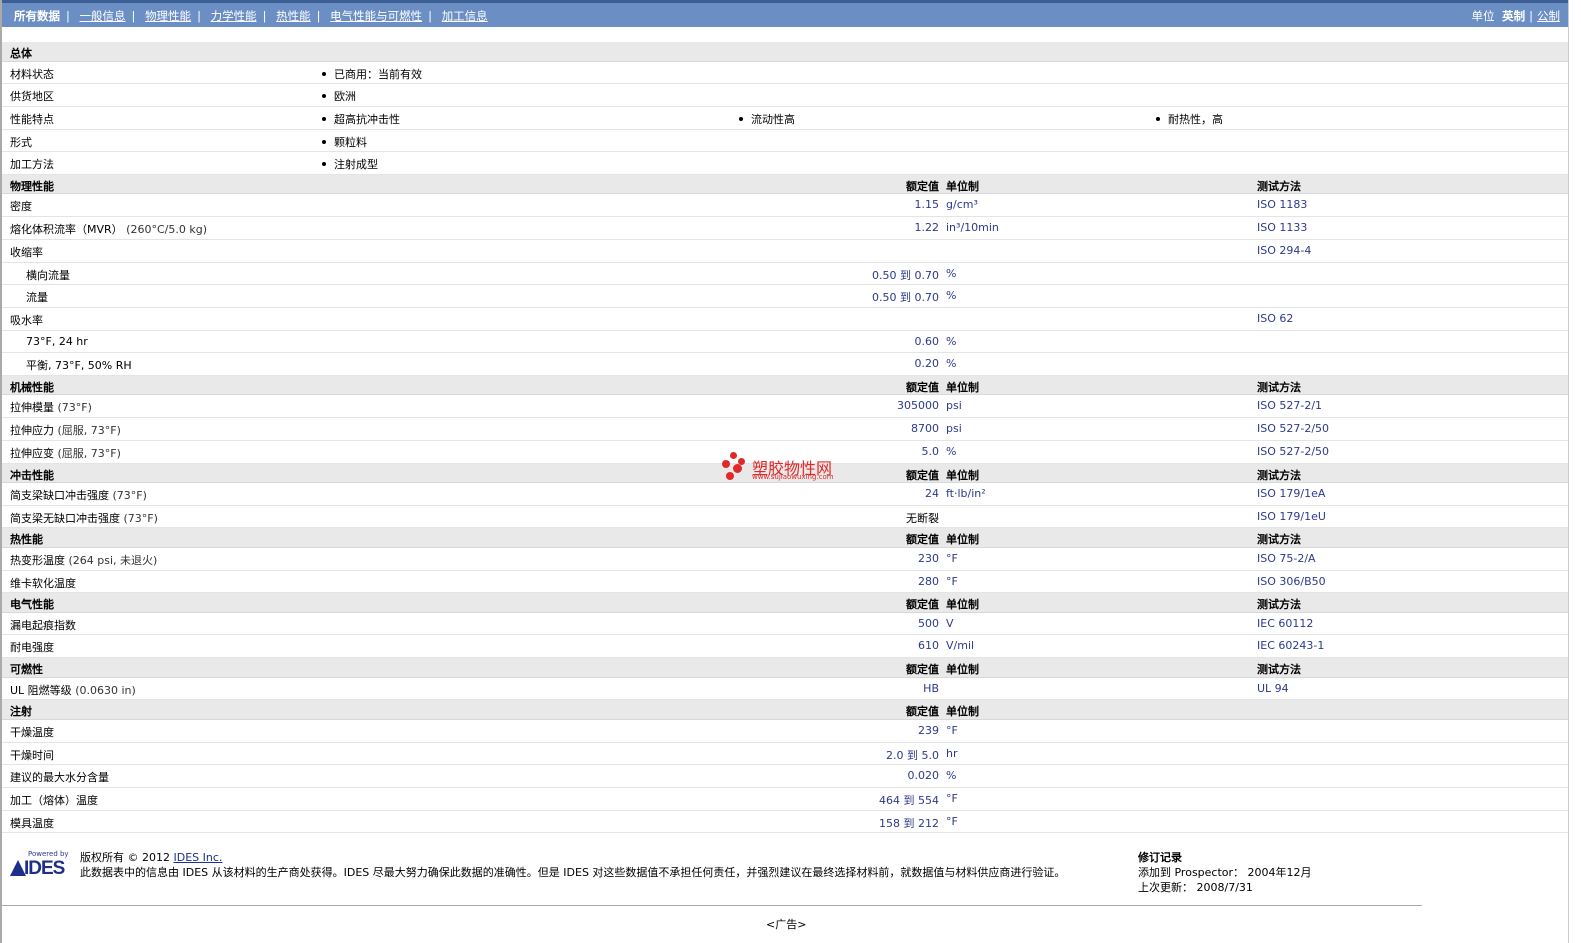 This screenshot has height=943, width=1581. I want to click on ides-link: IDES Inc., so click(198, 857).